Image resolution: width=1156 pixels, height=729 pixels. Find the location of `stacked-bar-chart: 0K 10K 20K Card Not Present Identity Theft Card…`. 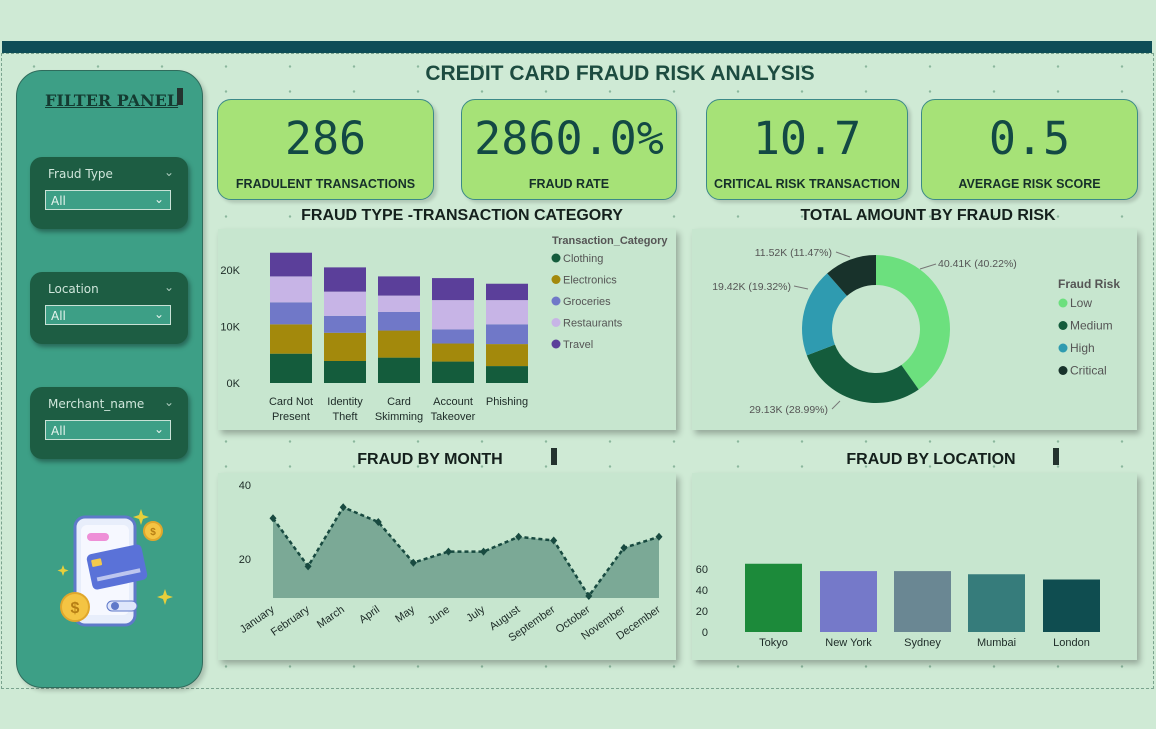

stacked-bar-chart: 0K 10K 20K Card Not Present Identity Theft Card… is located at coordinates (447, 329).